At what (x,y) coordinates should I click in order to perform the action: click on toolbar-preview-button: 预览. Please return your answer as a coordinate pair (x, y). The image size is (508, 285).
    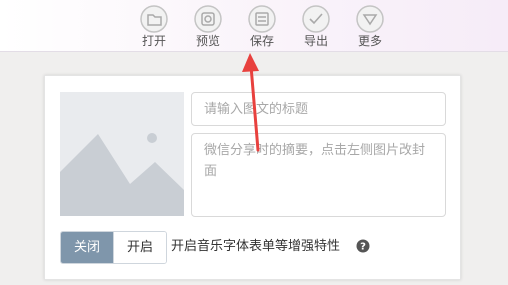
    Looking at the image, I should click on (208, 26).